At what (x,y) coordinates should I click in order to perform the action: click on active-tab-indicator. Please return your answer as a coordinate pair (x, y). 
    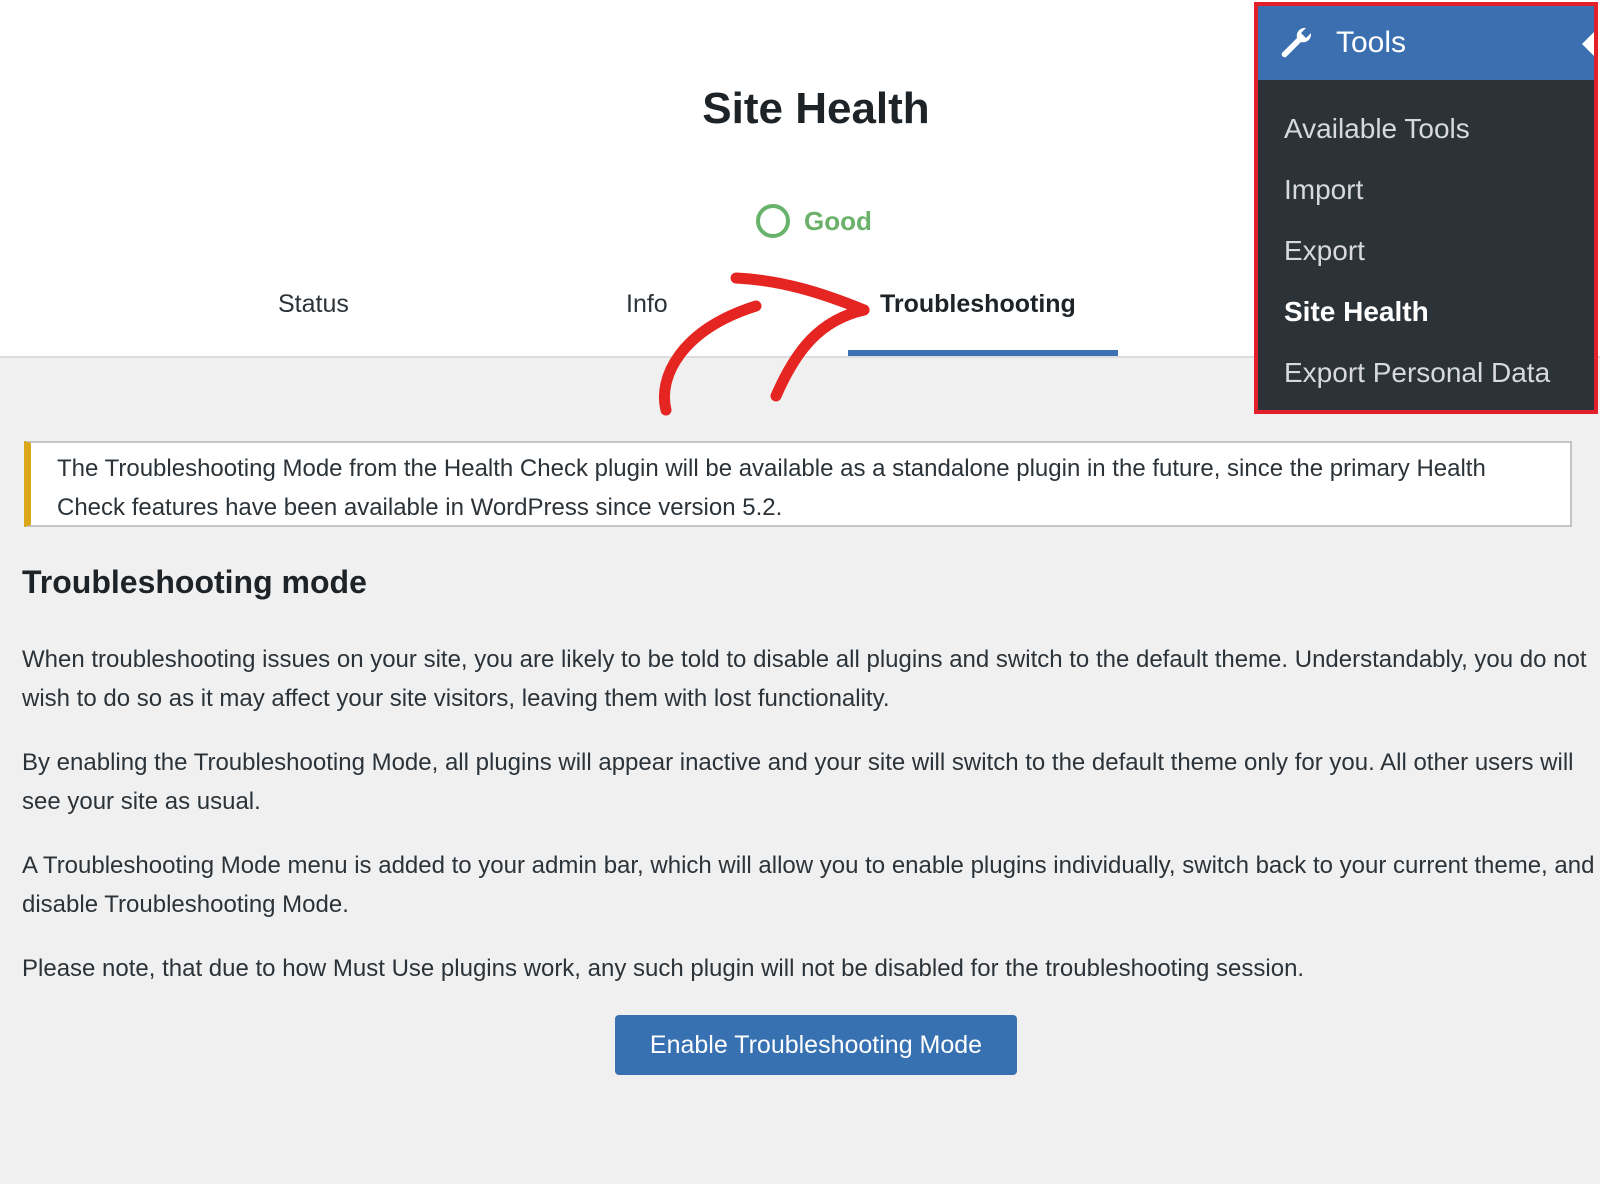
    Looking at the image, I should click on (983, 353).